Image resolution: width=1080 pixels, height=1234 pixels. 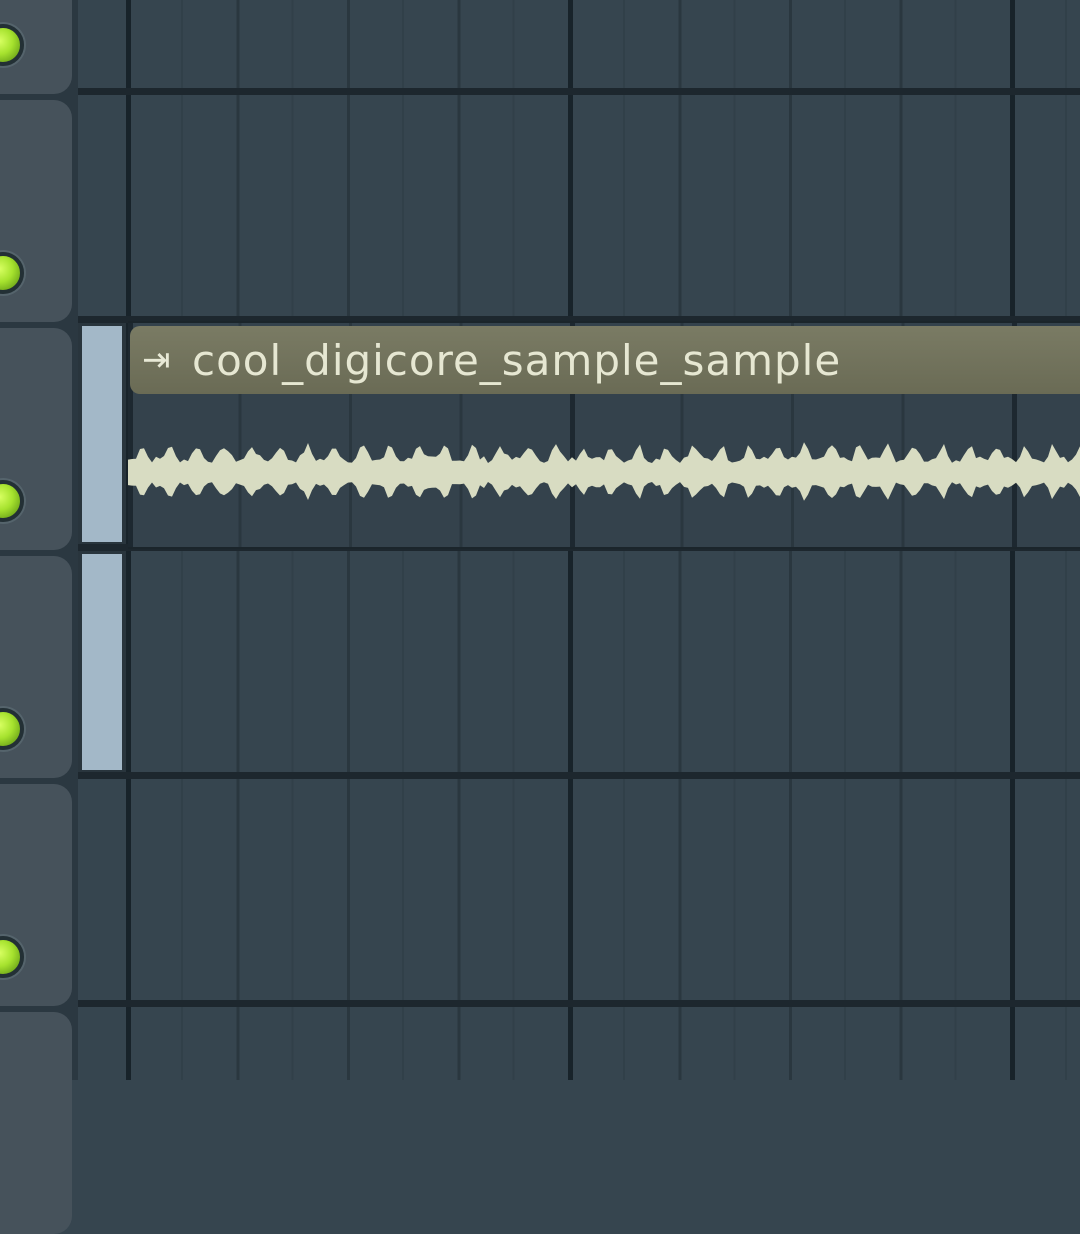 What do you see at coordinates (517, 360) in the screenshot?
I see `clip-title: cool_digicore_sample_sample` at bounding box center [517, 360].